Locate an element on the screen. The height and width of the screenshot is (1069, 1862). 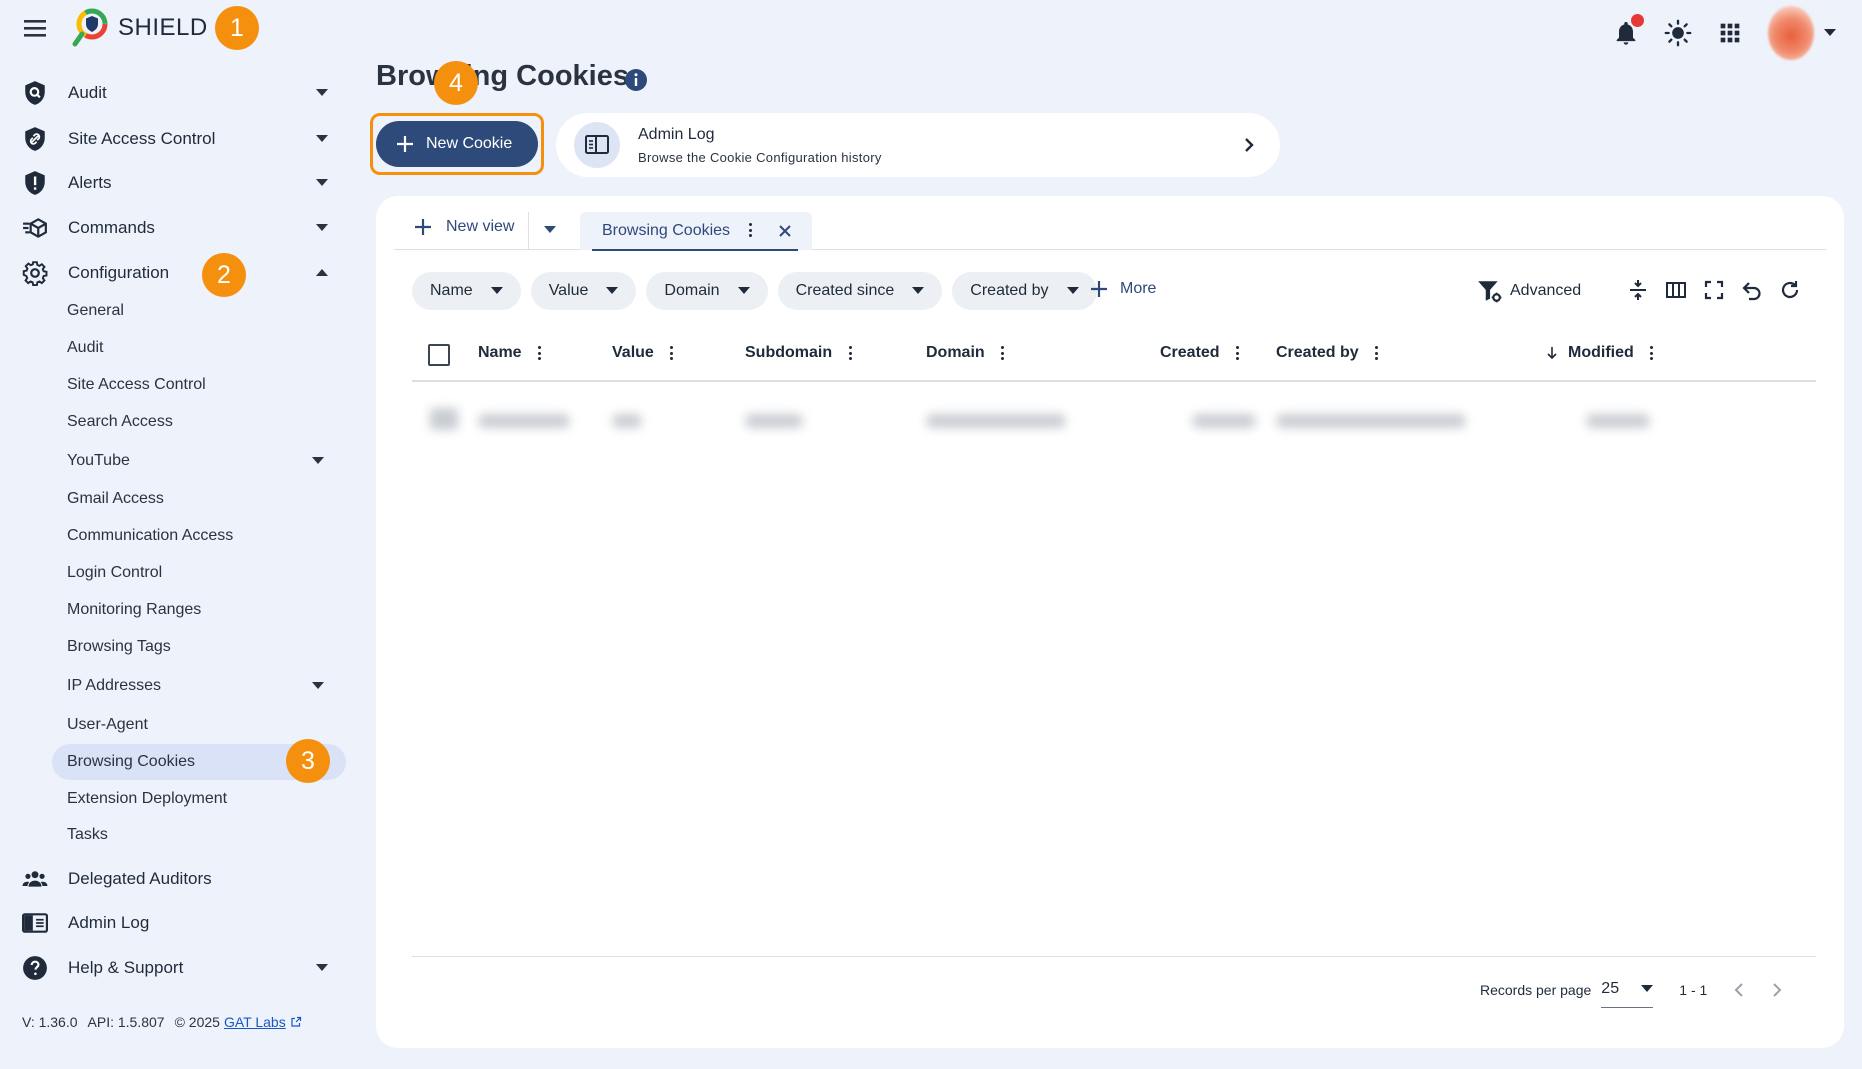
density-icon is located at coordinates (1638, 290).